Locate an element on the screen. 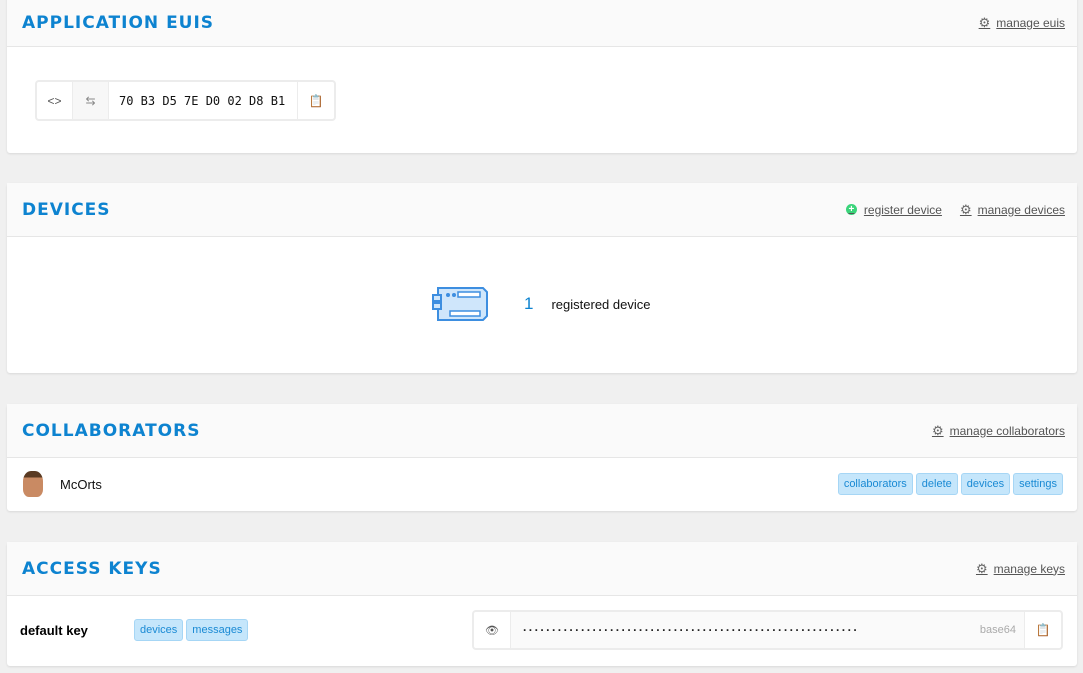 Image resolution: width=1083 pixels, height=673 pixels. copy-button: 📋 is located at coordinates (316, 100).